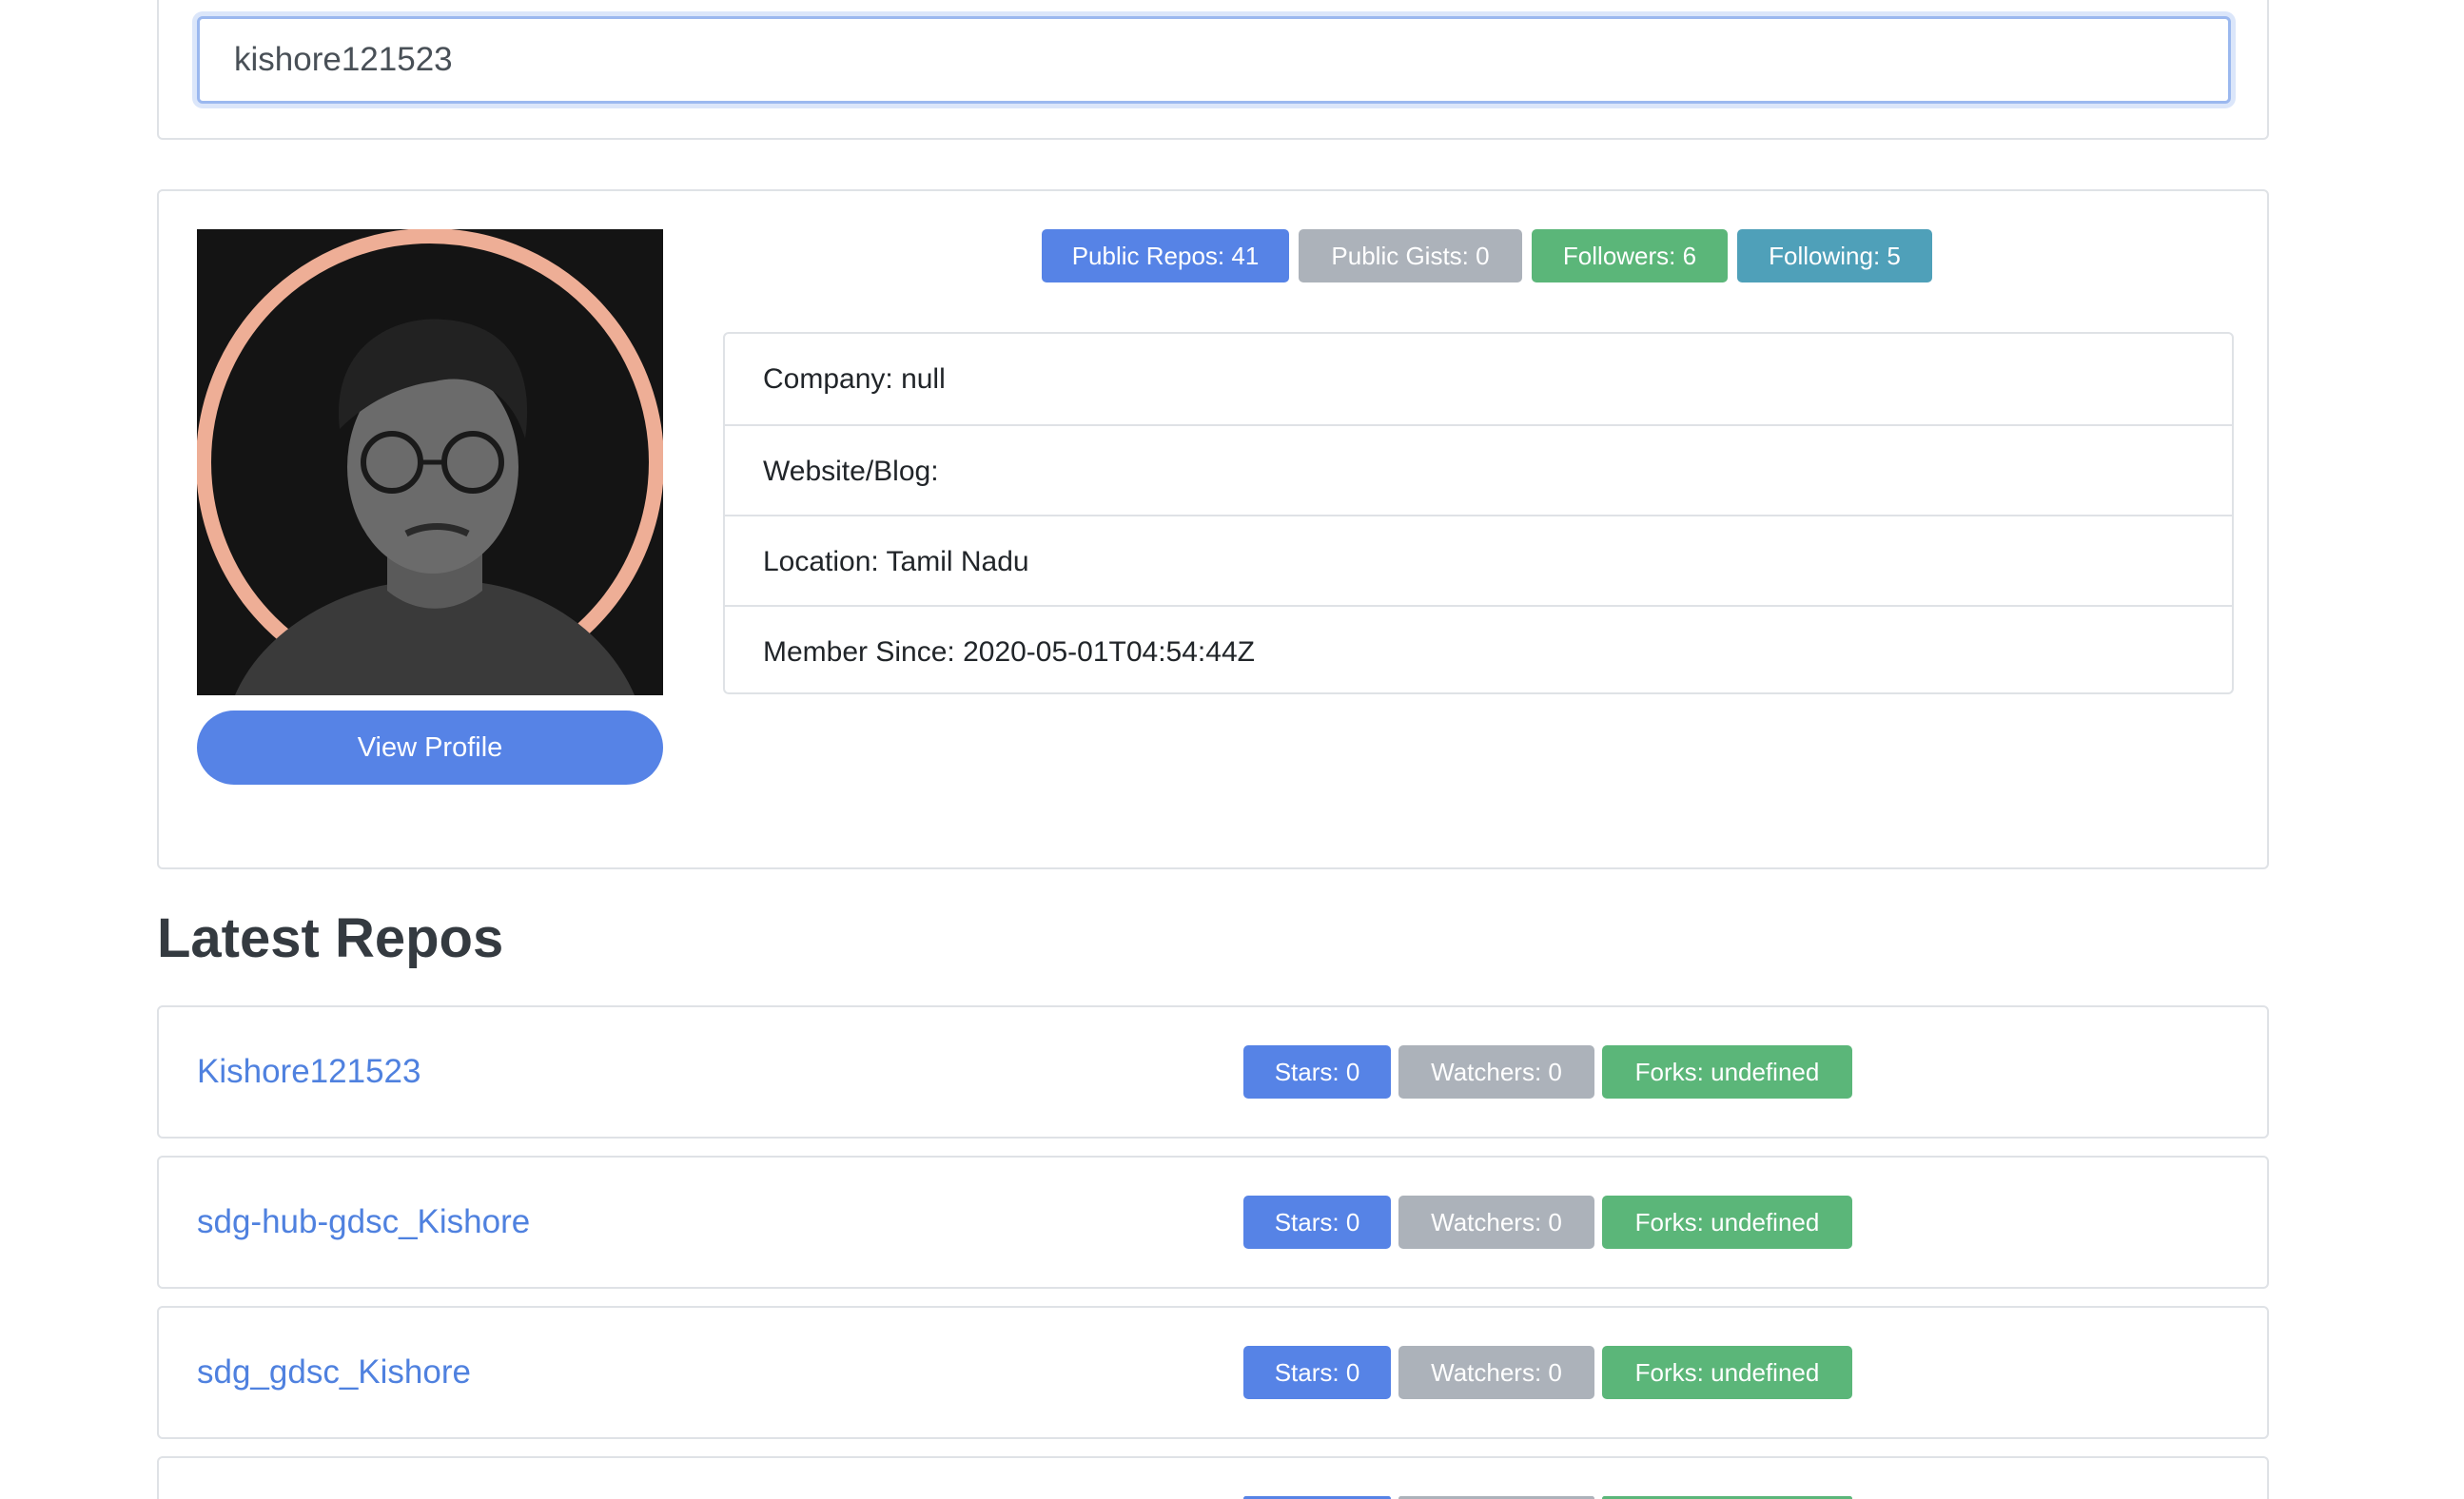  What do you see at coordinates (1478, 560) in the screenshot?
I see `location-item: Location: Tamil Nadu` at bounding box center [1478, 560].